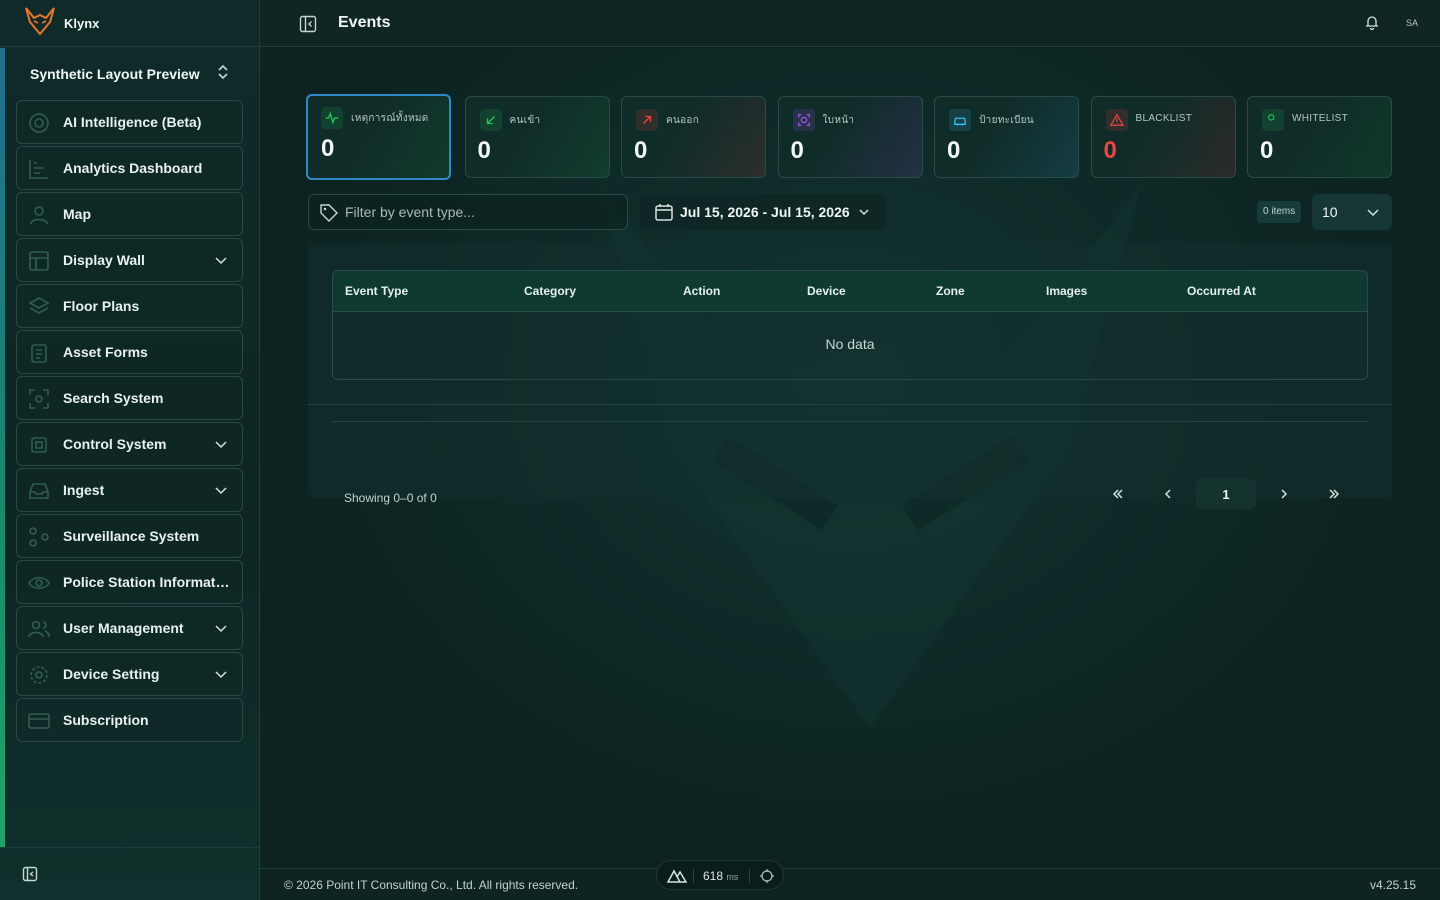  Describe the element at coordinates (713, 876) in the screenshot. I see `perf-number: 618` at that location.